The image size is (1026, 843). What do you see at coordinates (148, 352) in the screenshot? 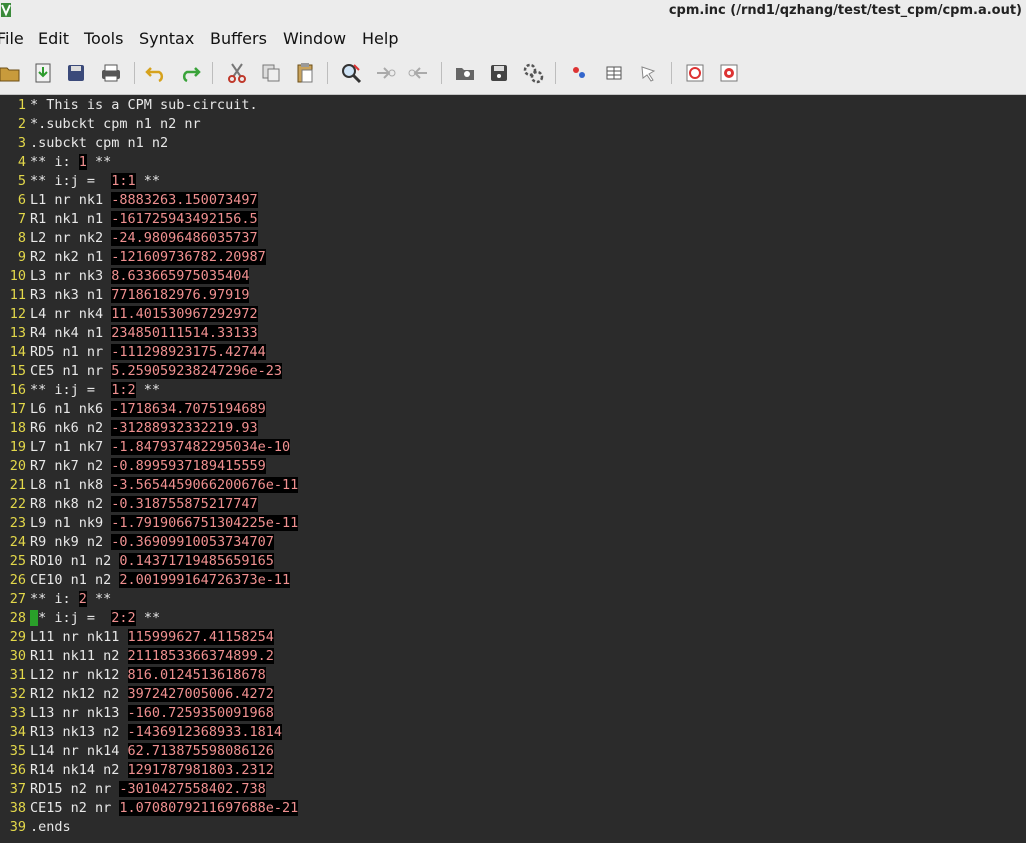
I see `code-line: RD5 n1 nr -111298923175.42744` at bounding box center [148, 352].